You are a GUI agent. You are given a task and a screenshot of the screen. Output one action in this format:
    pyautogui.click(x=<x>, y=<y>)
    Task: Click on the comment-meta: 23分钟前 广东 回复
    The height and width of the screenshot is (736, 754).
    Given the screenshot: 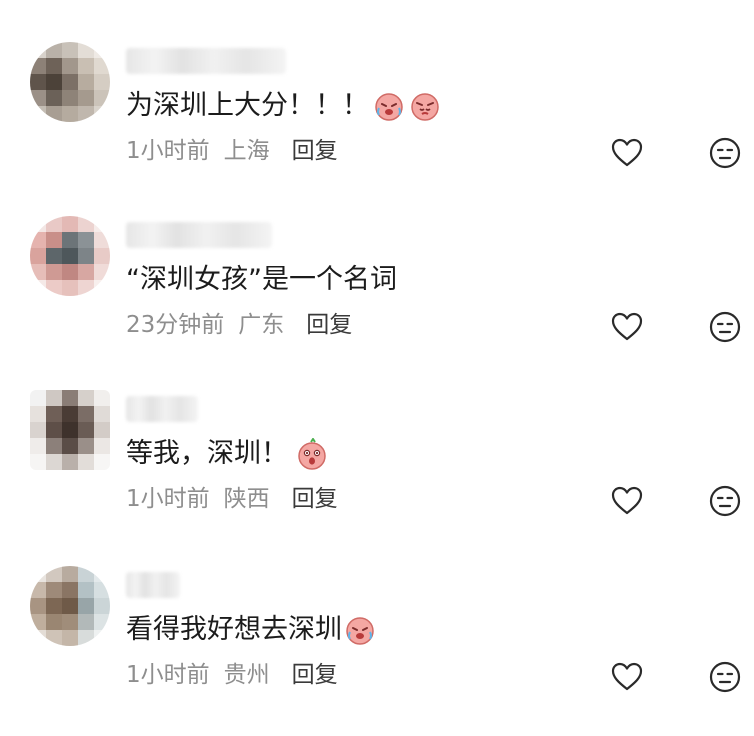 What is the action you would take?
    pyautogui.click(x=239, y=325)
    